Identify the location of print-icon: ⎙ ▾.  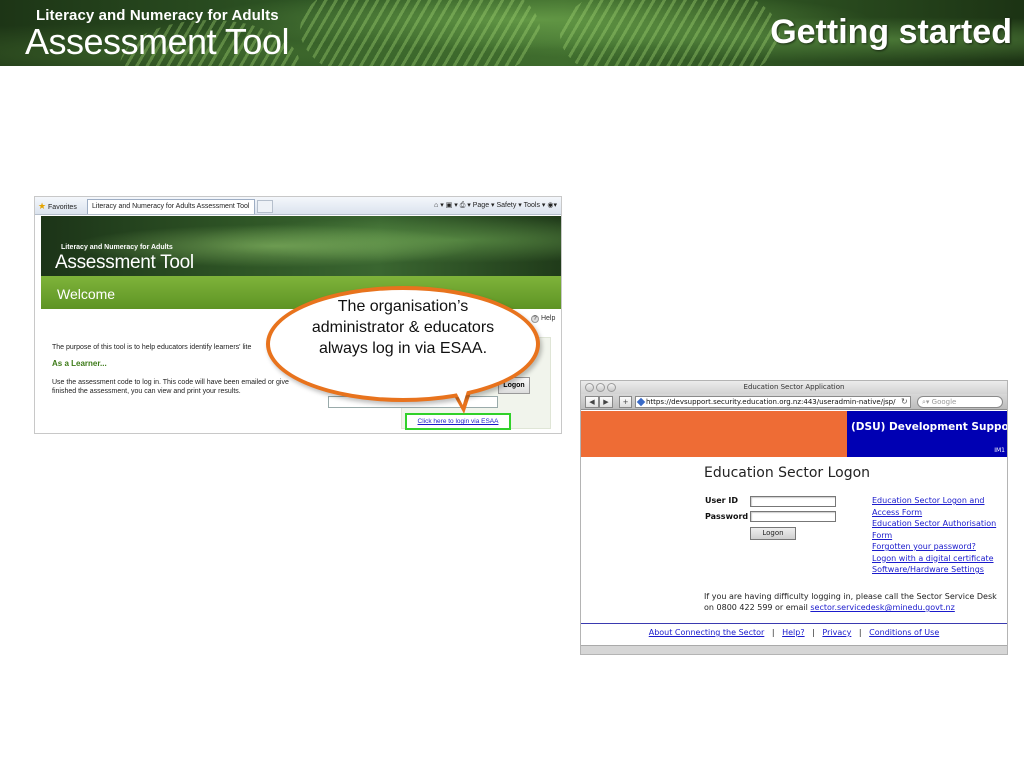
(465, 205).